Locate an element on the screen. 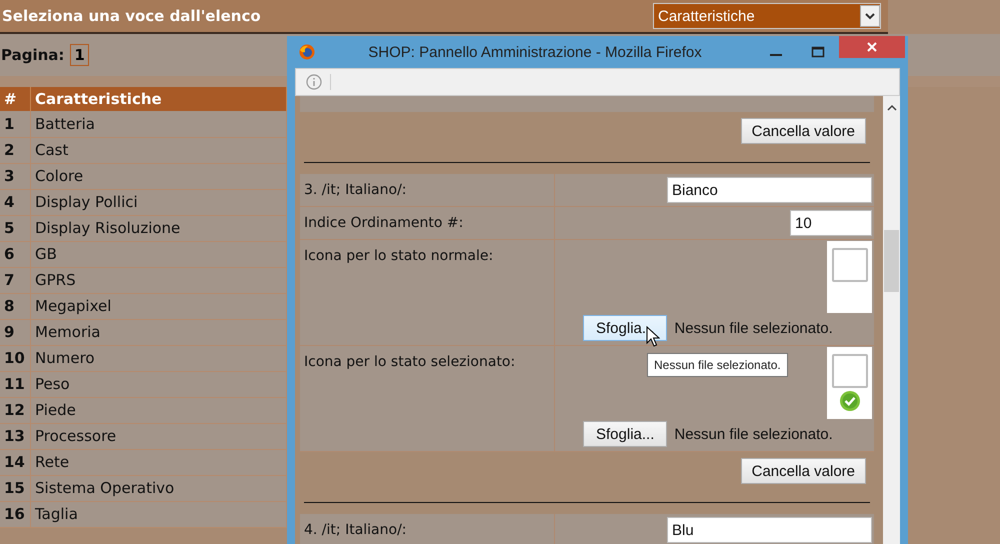  browser-logo-icon is located at coordinates (307, 52).